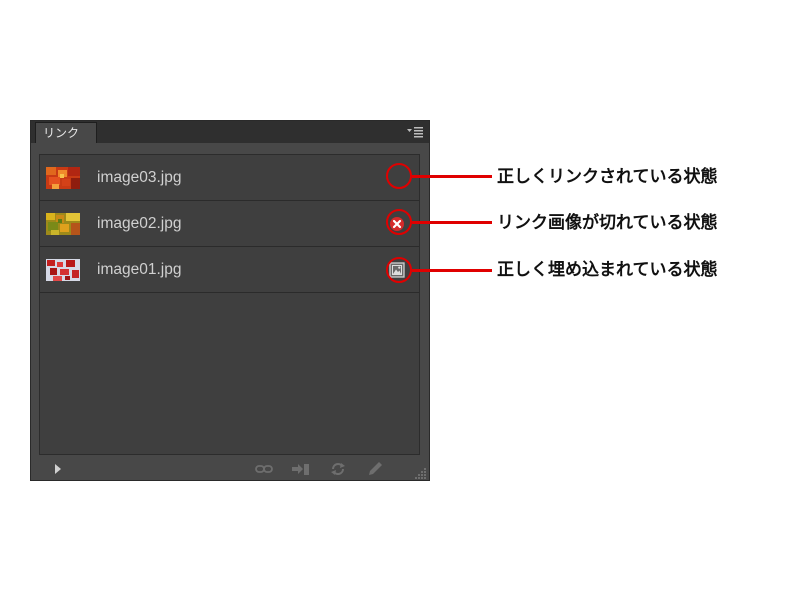 The width and height of the screenshot is (800, 600). Describe the element at coordinates (264, 469) in the screenshot. I see `relink-icon` at that location.